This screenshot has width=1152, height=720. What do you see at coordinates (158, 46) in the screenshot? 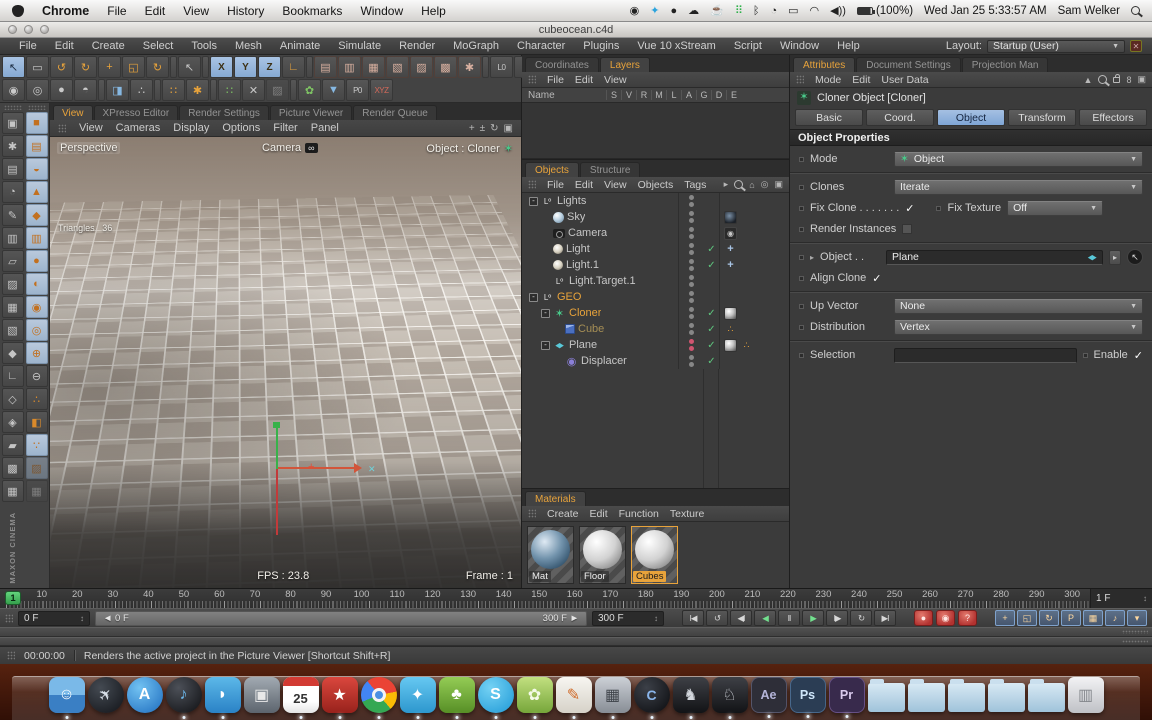
I see `c4d-menu-item: Select` at bounding box center [158, 46].